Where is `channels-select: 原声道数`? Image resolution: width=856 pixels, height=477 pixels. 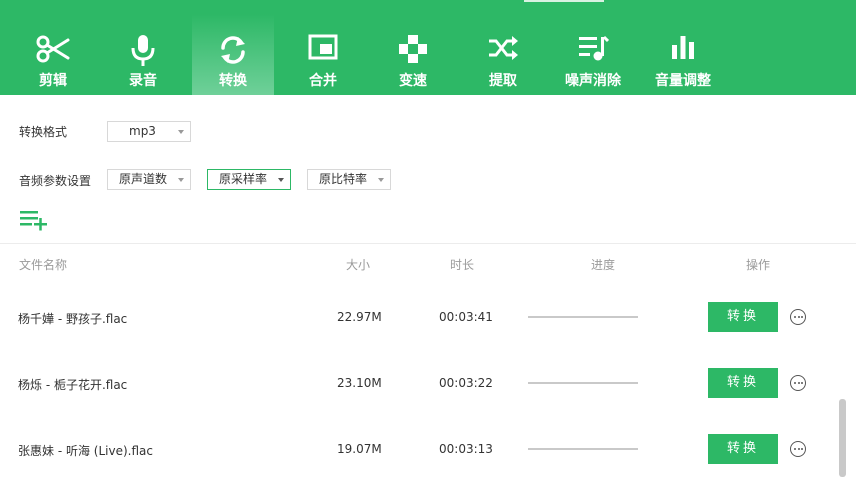 channels-select: 原声道数 is located at coordinates (149, 179).